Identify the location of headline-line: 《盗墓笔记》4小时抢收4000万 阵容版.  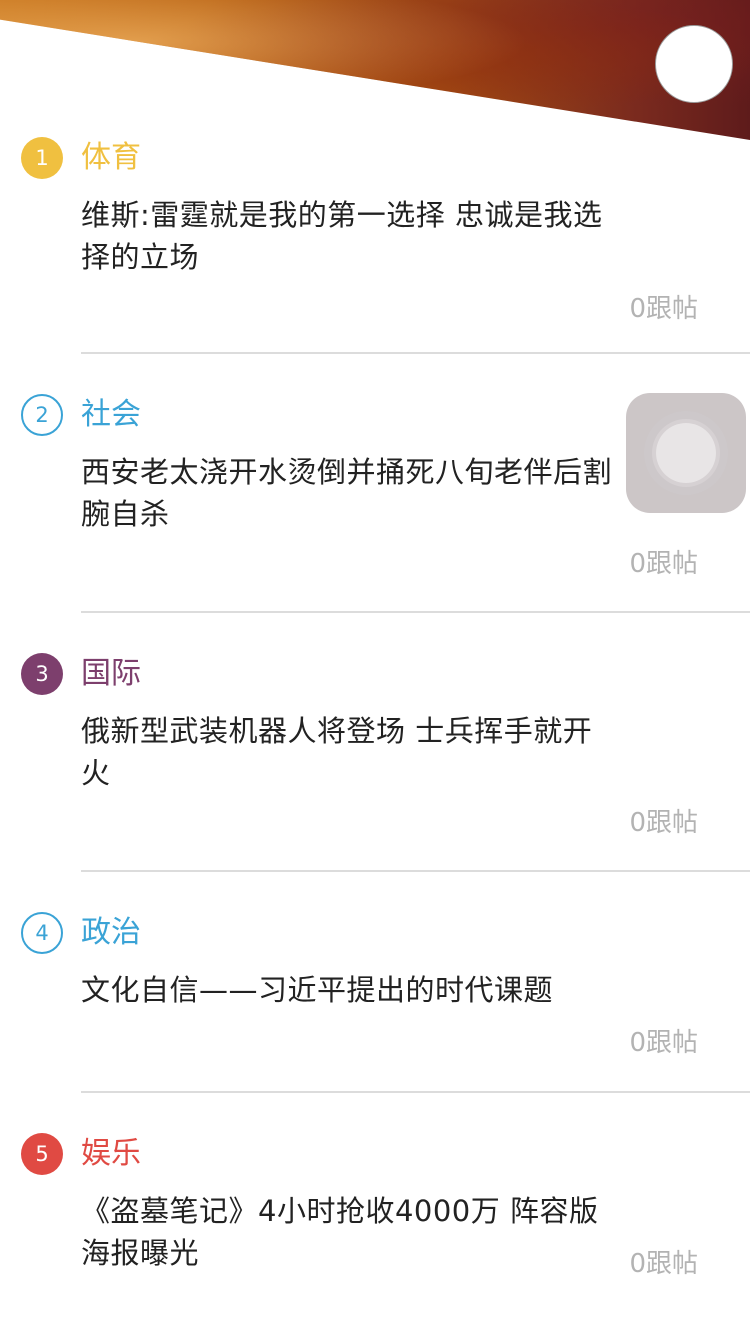
(340, 1211).